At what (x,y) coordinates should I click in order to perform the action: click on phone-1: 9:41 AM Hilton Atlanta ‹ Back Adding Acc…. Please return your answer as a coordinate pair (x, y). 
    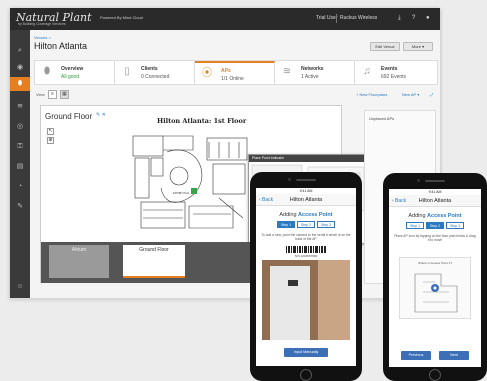
    Looking at the image, I should click on (306, 276).